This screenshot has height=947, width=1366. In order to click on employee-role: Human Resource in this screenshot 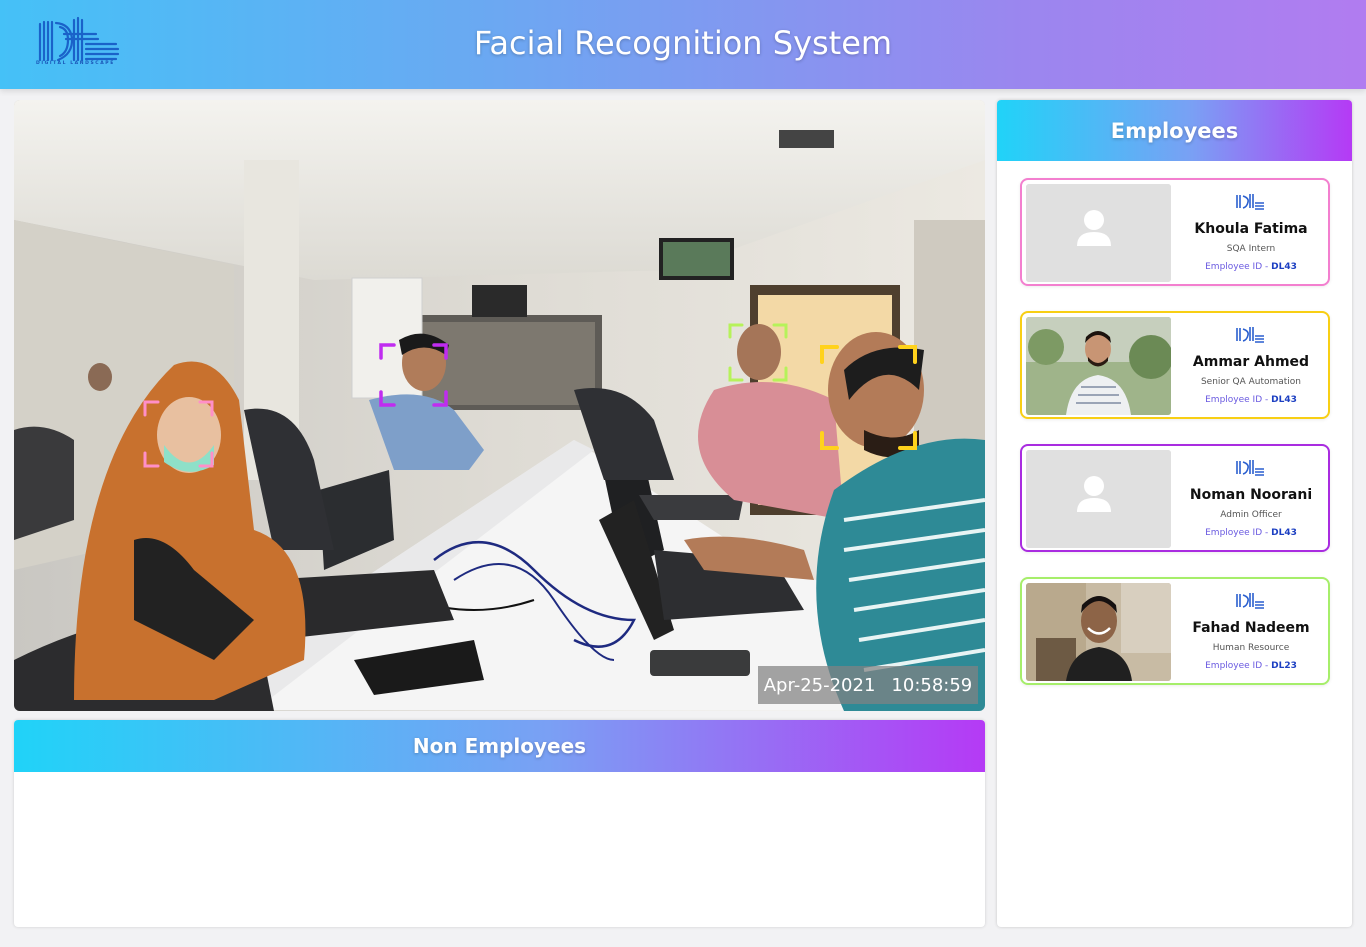, I will do `click(1251, 648)`.